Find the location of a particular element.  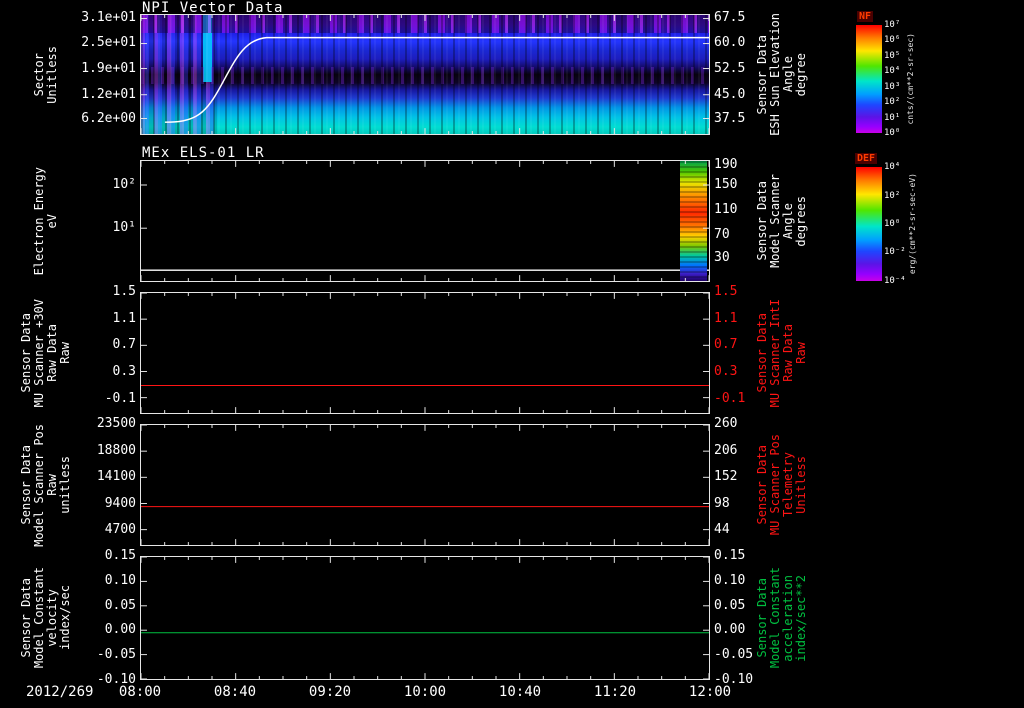

tick-label: 60.0 is located at coordinates (730, 42).